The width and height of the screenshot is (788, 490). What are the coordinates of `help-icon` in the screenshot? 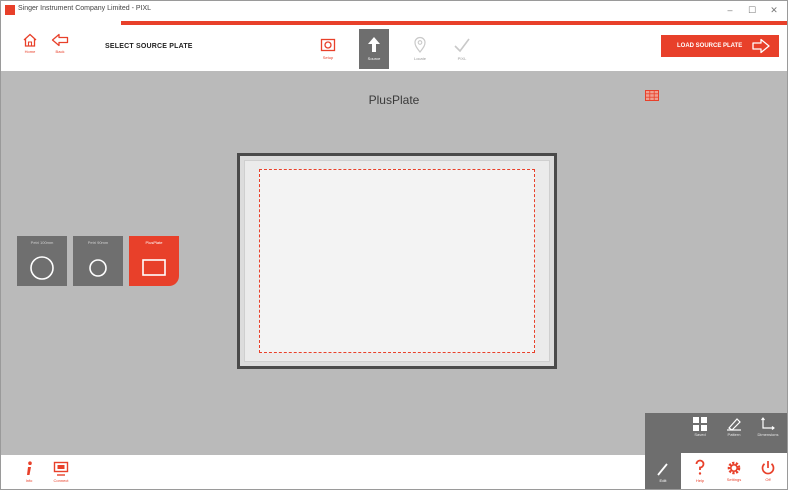 It's located at (700, 467).